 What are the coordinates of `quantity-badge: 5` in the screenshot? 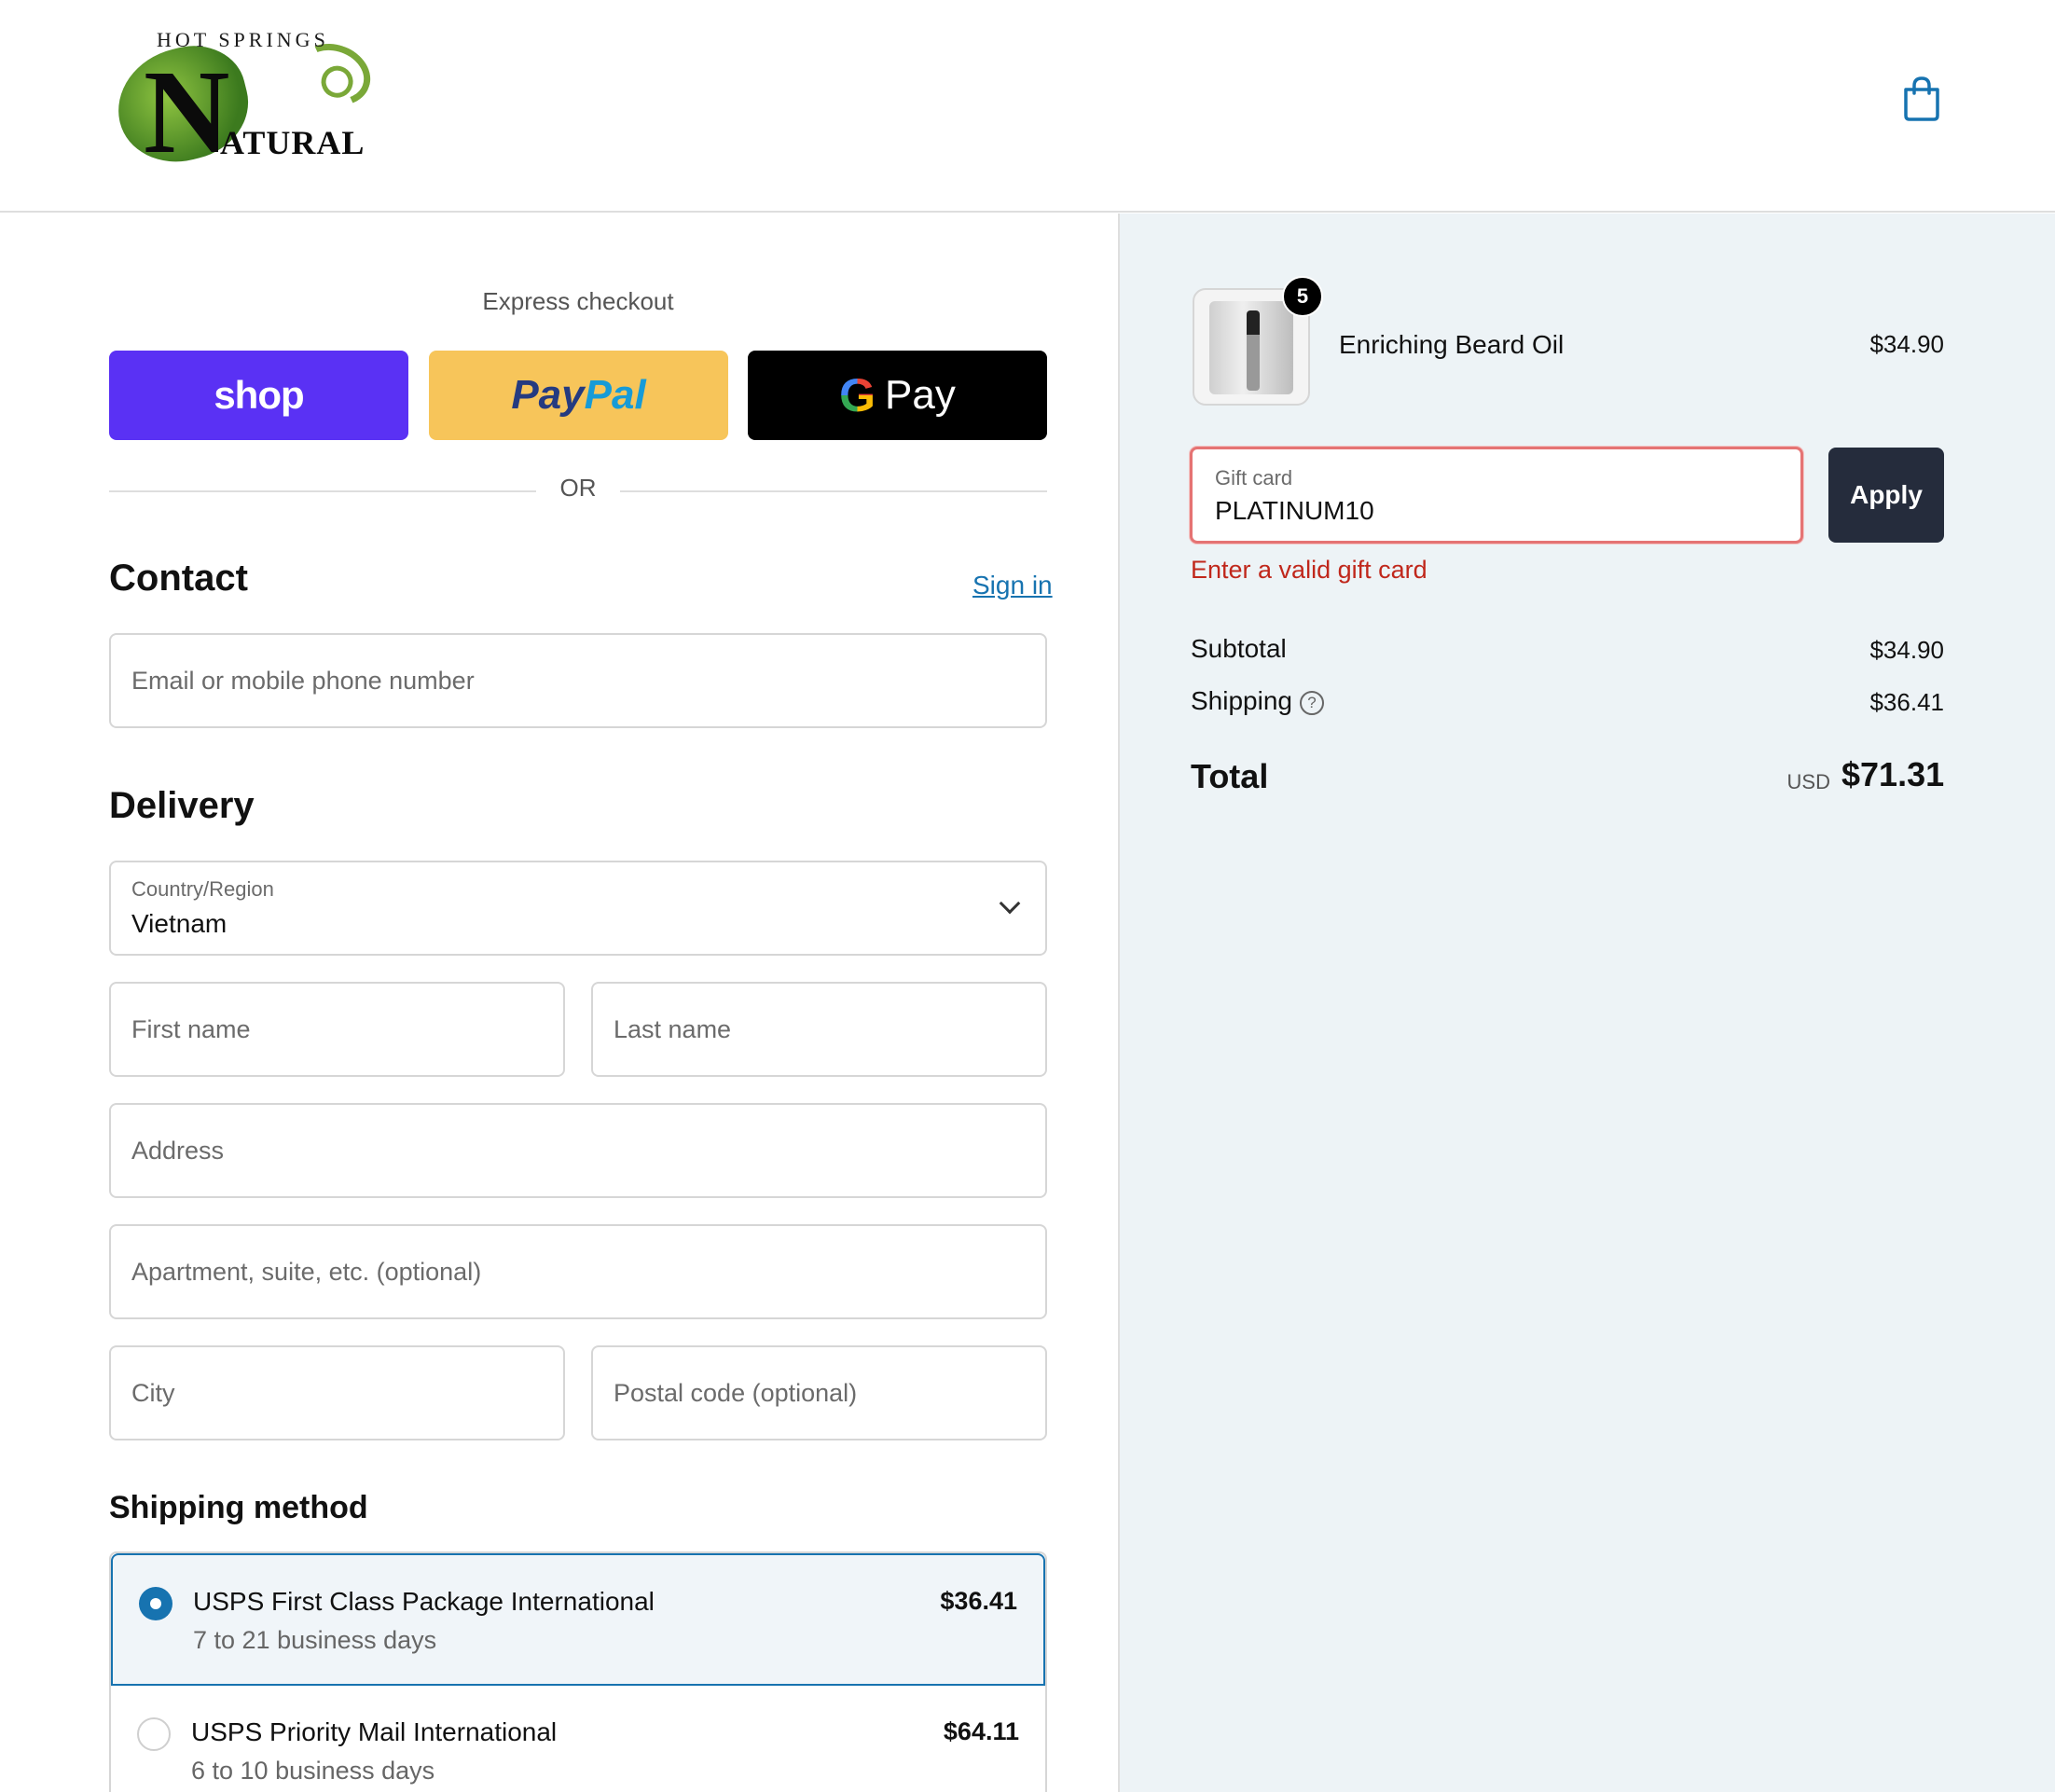 It's located at (1302, 296).